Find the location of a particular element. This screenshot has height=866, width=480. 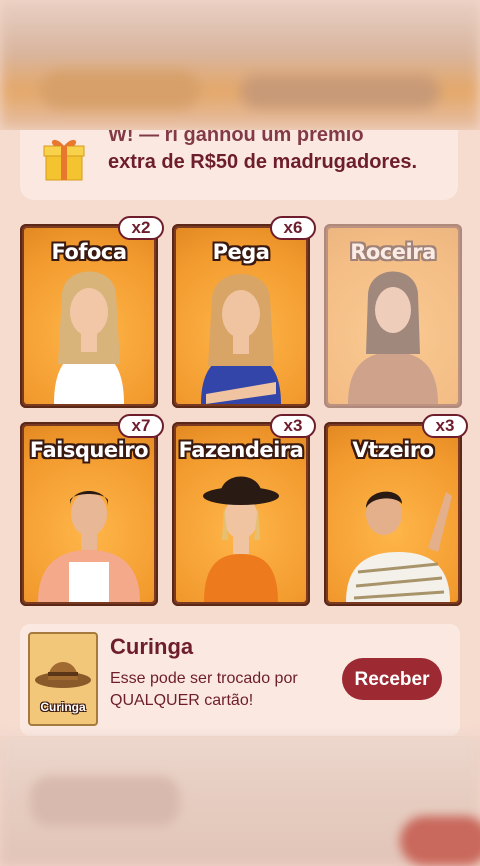

card-count-badge: x2 is located at coordinates (141, 228).